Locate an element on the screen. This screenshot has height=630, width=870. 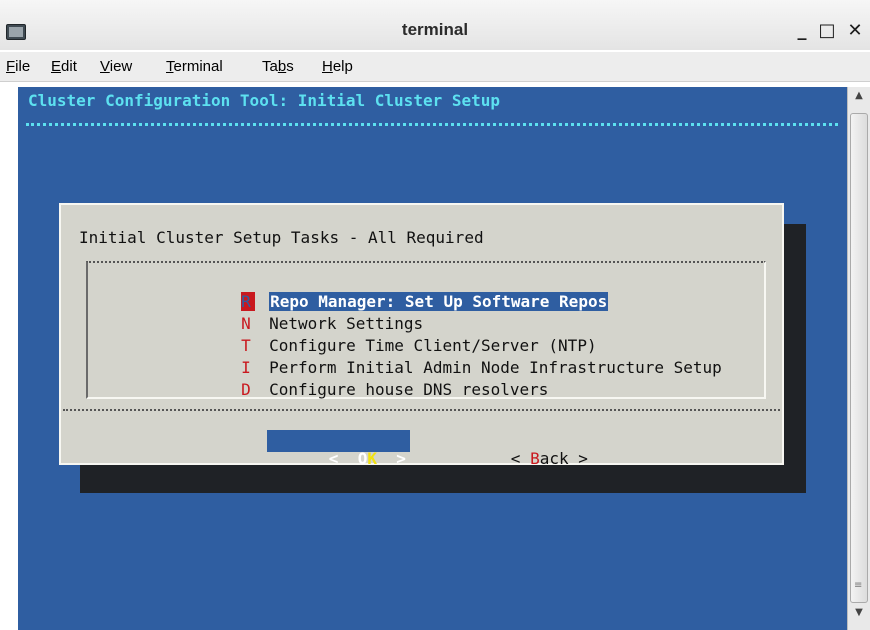
menu-view: View is located at coordinates (116, 66).